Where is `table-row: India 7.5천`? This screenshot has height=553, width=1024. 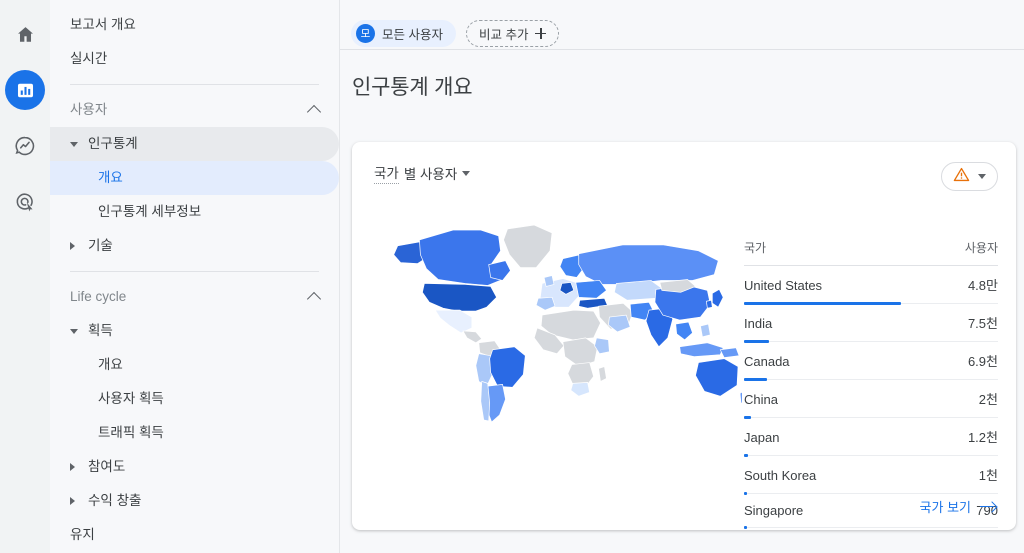 table-row: India 7.5천 is located at coordinates (871, 323).